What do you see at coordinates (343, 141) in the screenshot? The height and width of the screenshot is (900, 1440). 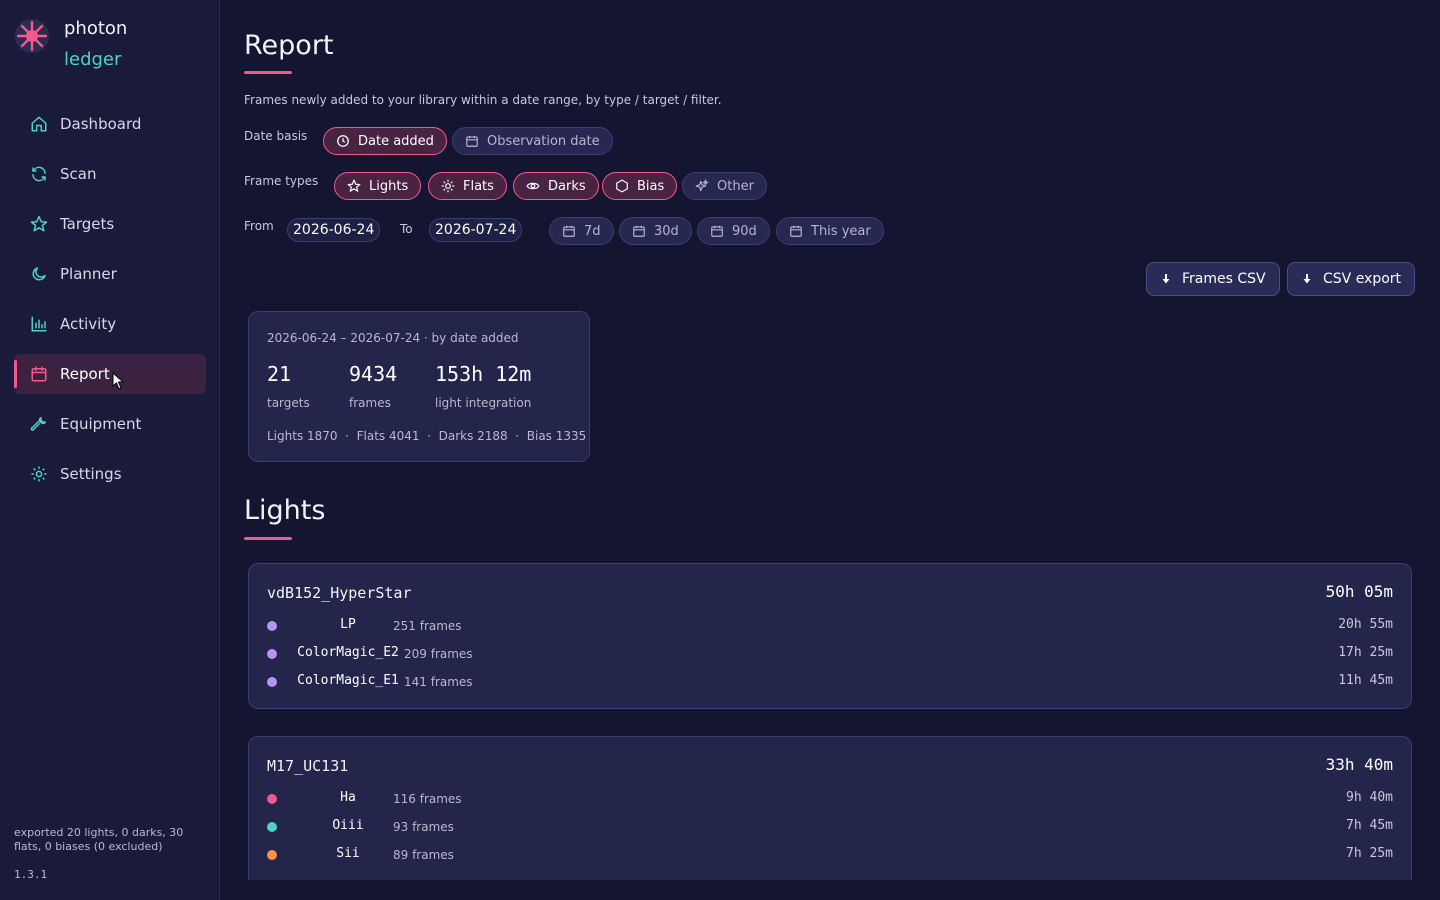 I see `clock-icon` at bounding box center [343, 141].